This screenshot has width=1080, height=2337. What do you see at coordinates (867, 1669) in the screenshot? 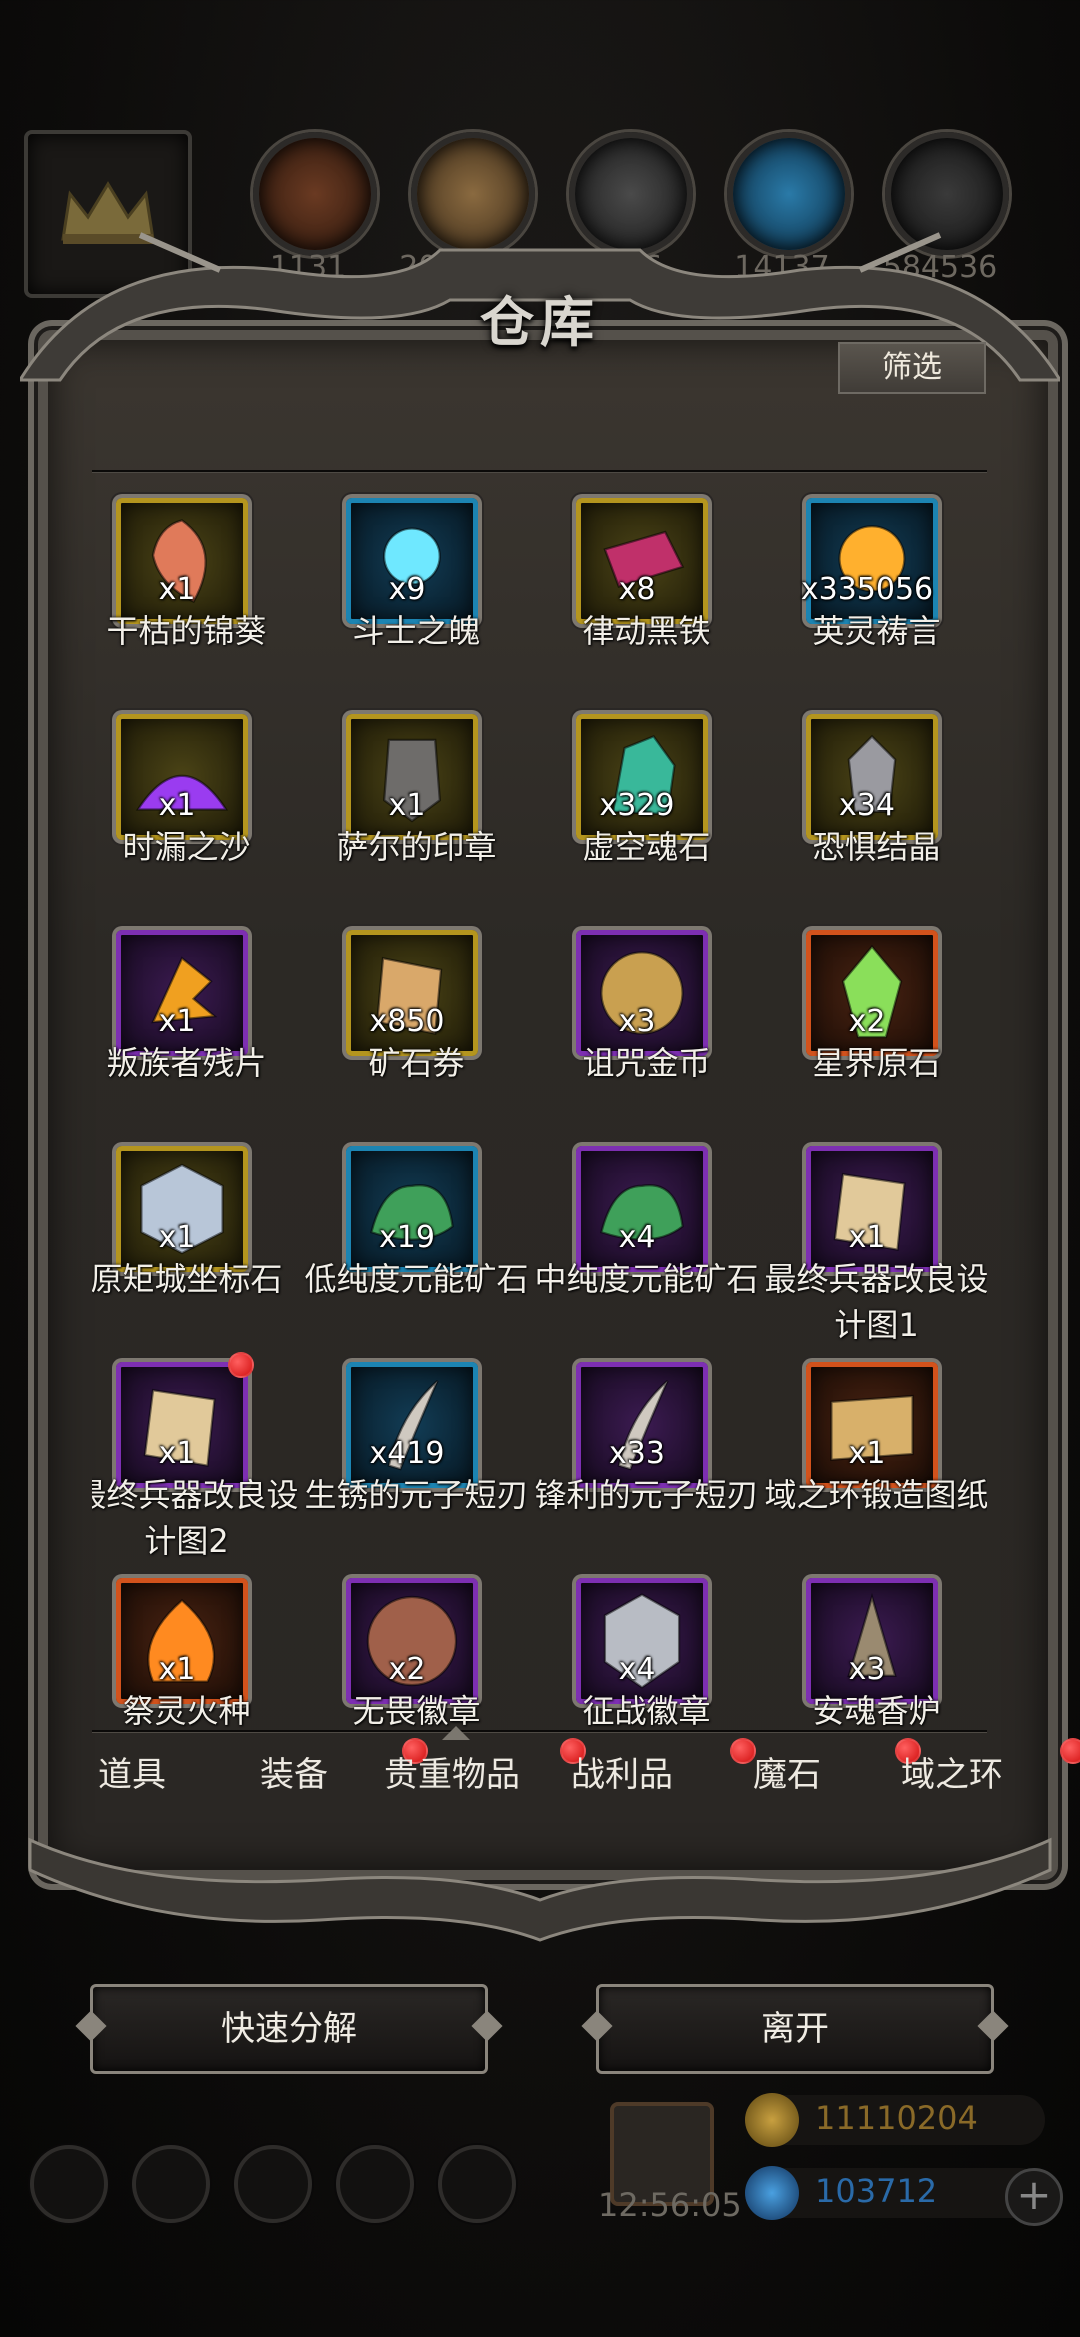
I see `item-quantity: x3` at bounding box center [867, 1669].